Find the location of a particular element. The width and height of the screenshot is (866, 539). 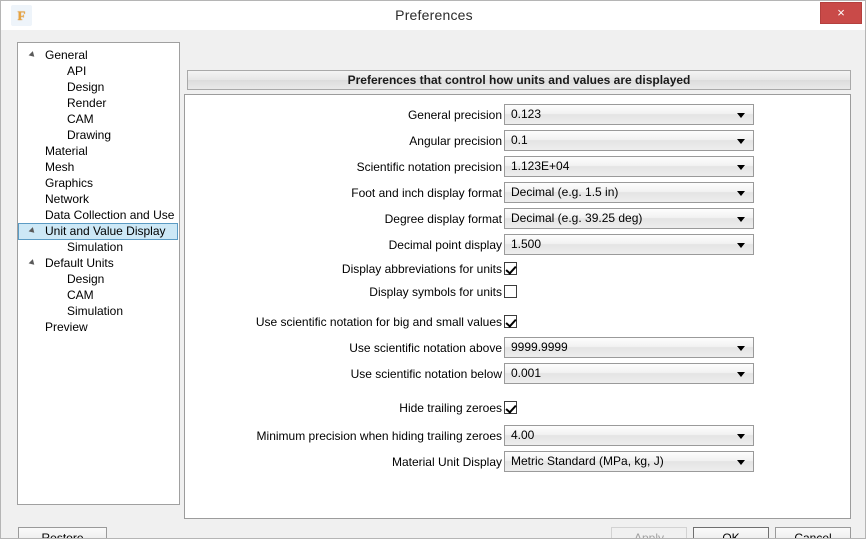

control-column: 0.123 is located at coordinates (629, 114).